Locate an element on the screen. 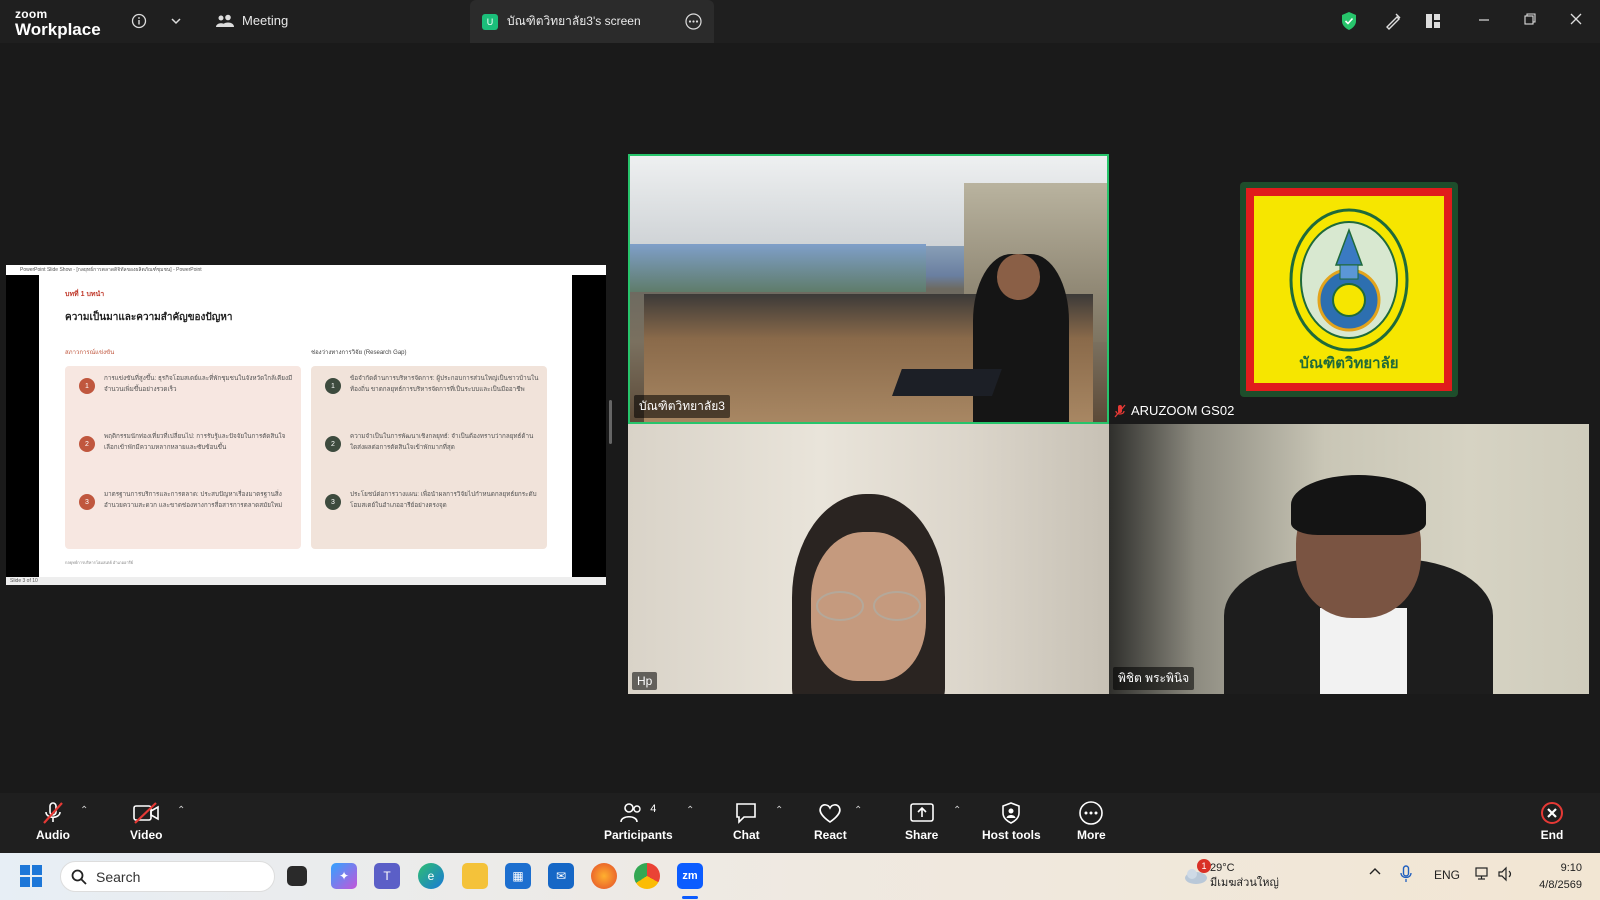 The width and height of the screenshot is (1600, 900). video-options-caret-icon: ⌃ is located at coordinates (181, 810).